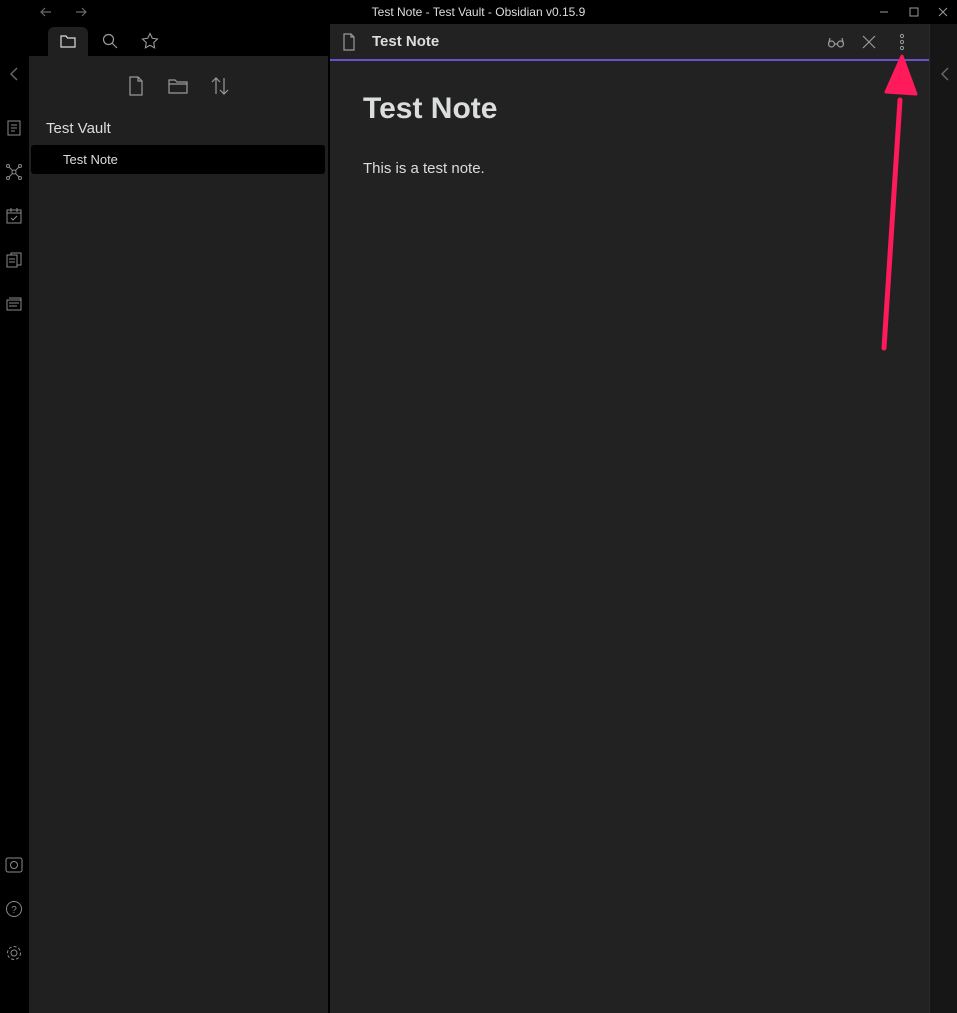 The height and width of the screenshot is (1013, 957). I want to click on tab-starred, so click(150, 41).